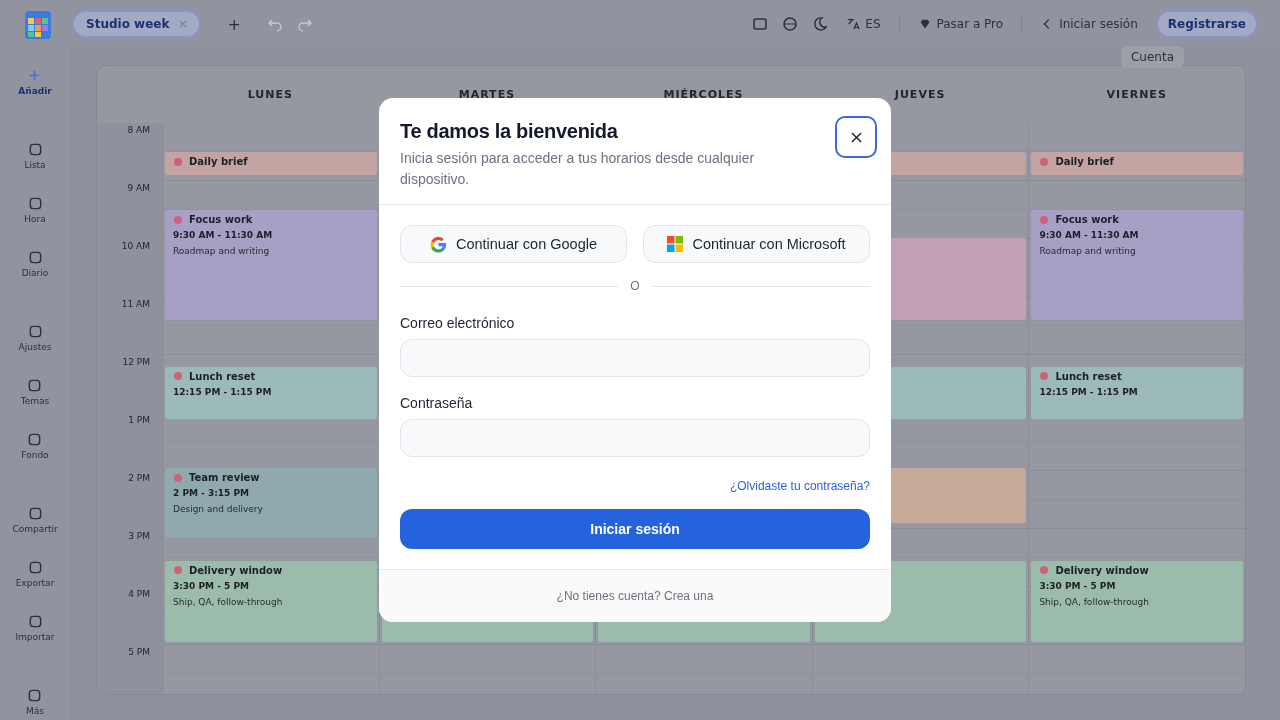 The height and width of the screenshot is (720, 1280). What do you see at coordinates (863, 24) in the screenshot?
I see `language-button: ES` at bounding box center [863, 24].